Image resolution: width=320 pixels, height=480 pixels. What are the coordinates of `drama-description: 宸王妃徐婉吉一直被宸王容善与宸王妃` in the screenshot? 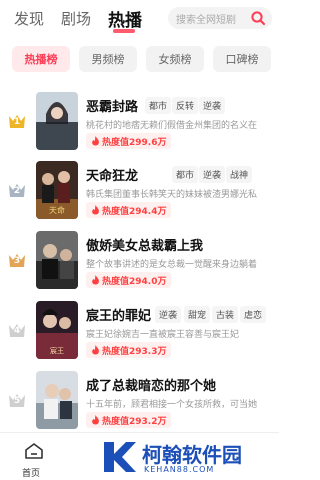 It's located at (163, 335).